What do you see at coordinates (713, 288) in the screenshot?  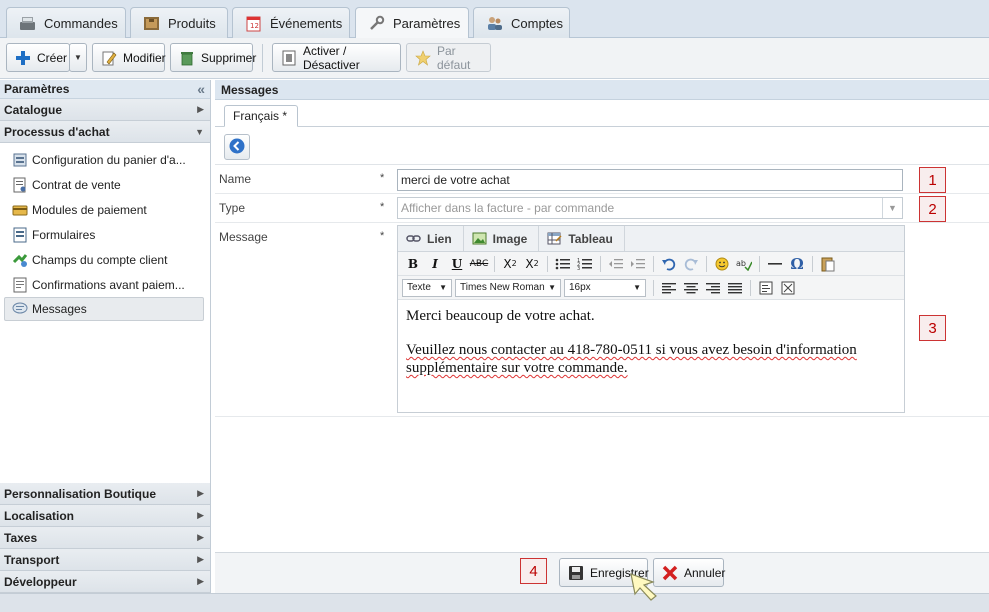 I see `align-right-icon` at bounding box center [713, 288].